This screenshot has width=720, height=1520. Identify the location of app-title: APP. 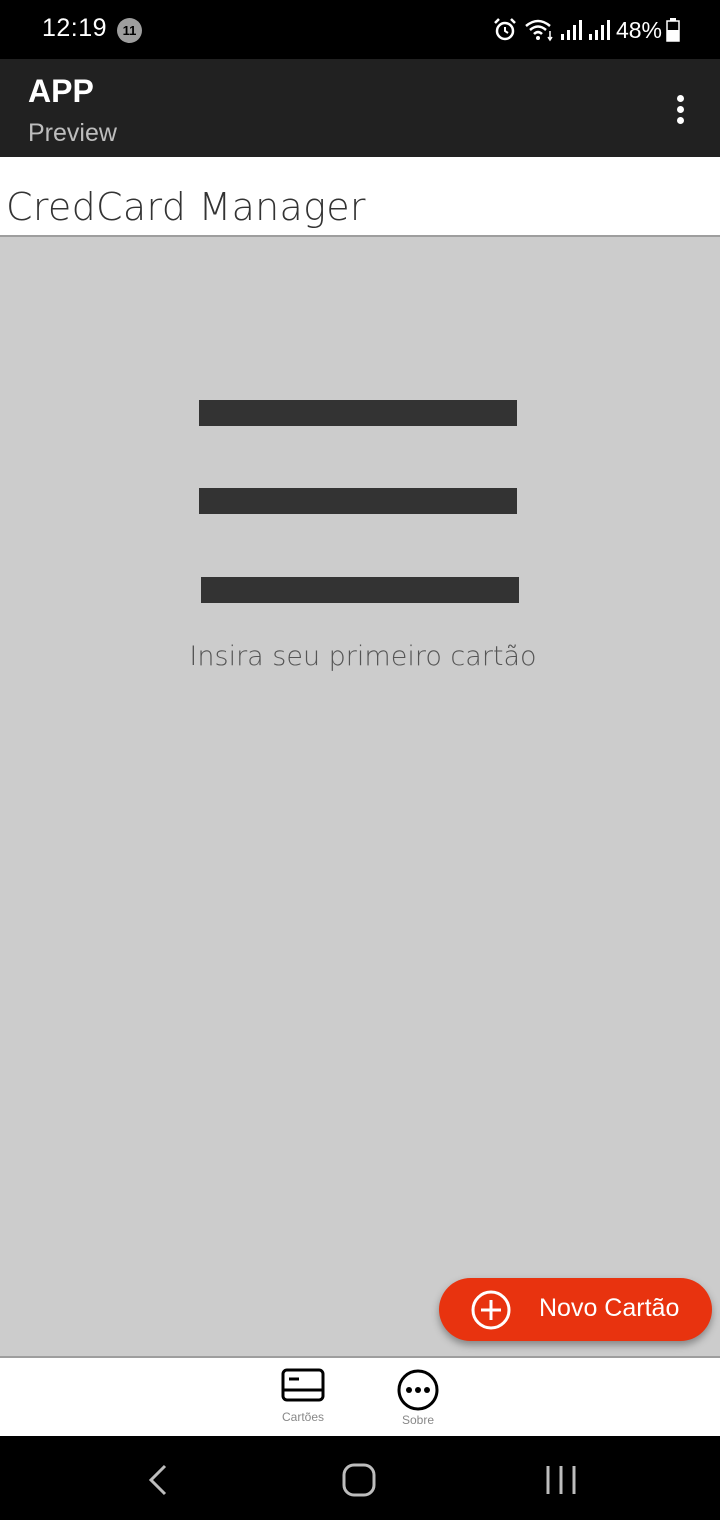
(61, 91).